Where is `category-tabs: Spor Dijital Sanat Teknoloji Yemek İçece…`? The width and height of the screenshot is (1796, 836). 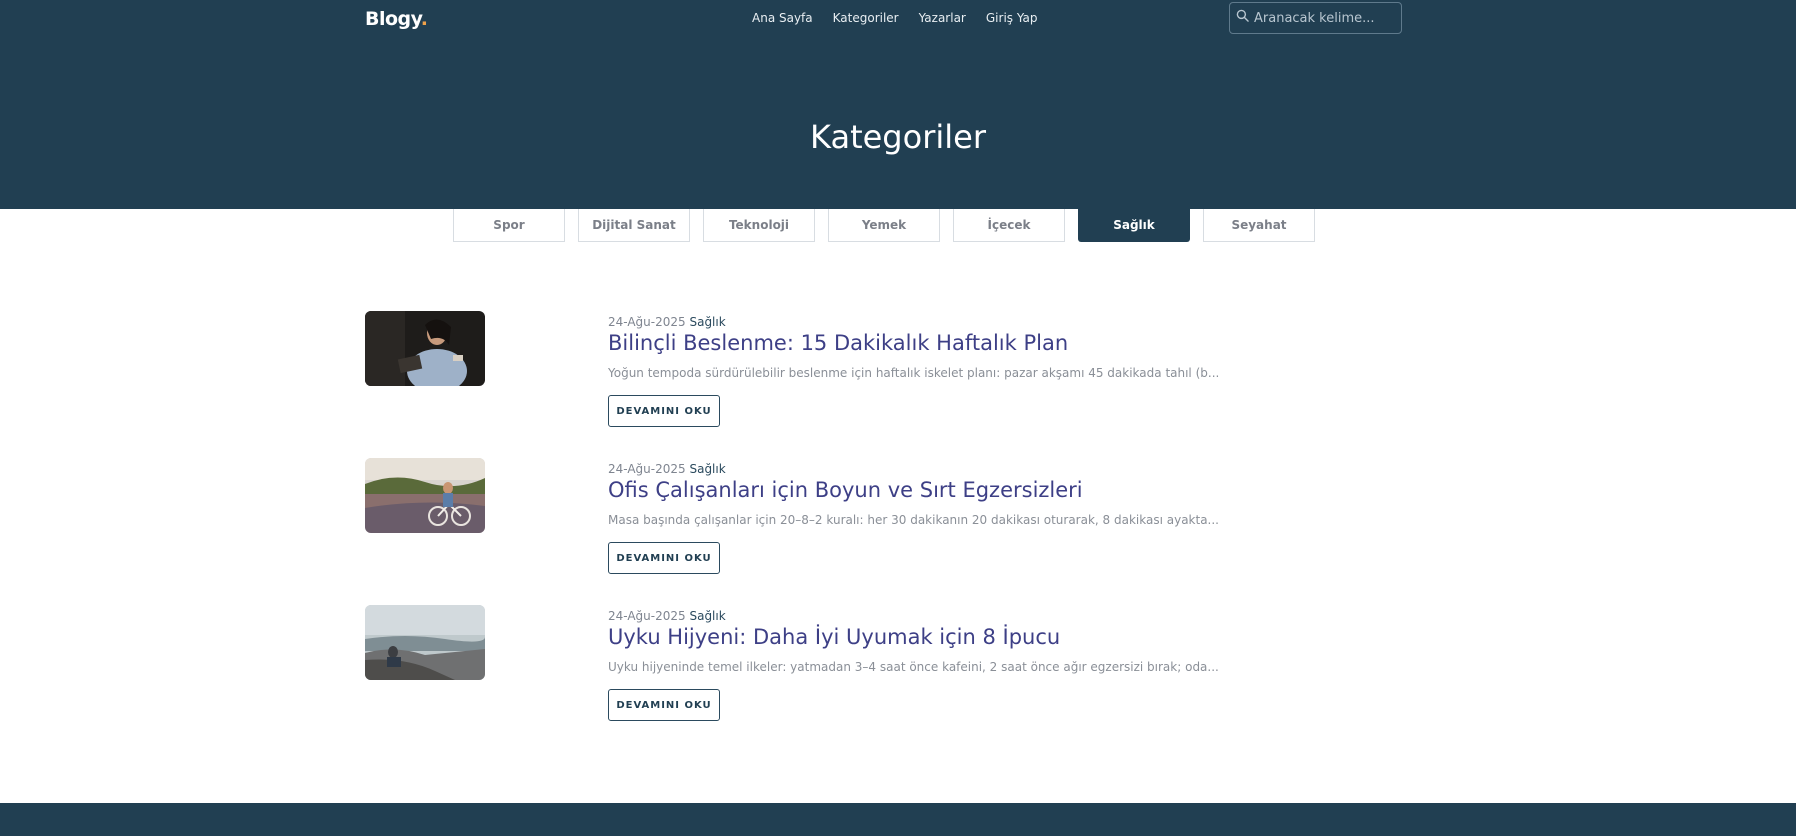 category-tabs: Spor Dijital Sanat Teknoloji Yemek İçece… is located at coordinates (884, 225).